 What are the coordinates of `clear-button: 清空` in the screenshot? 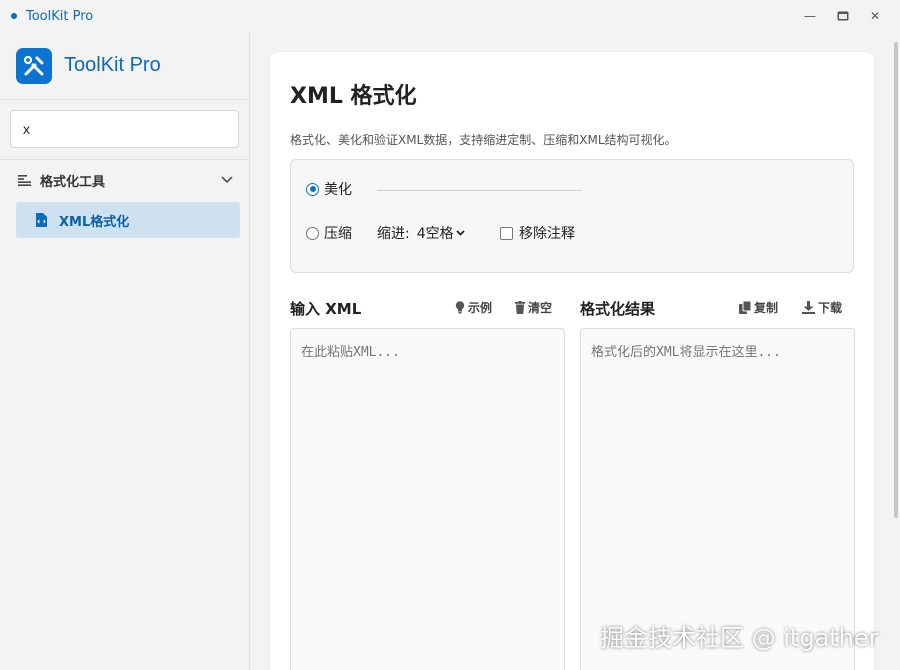 It's located at (533, 307).